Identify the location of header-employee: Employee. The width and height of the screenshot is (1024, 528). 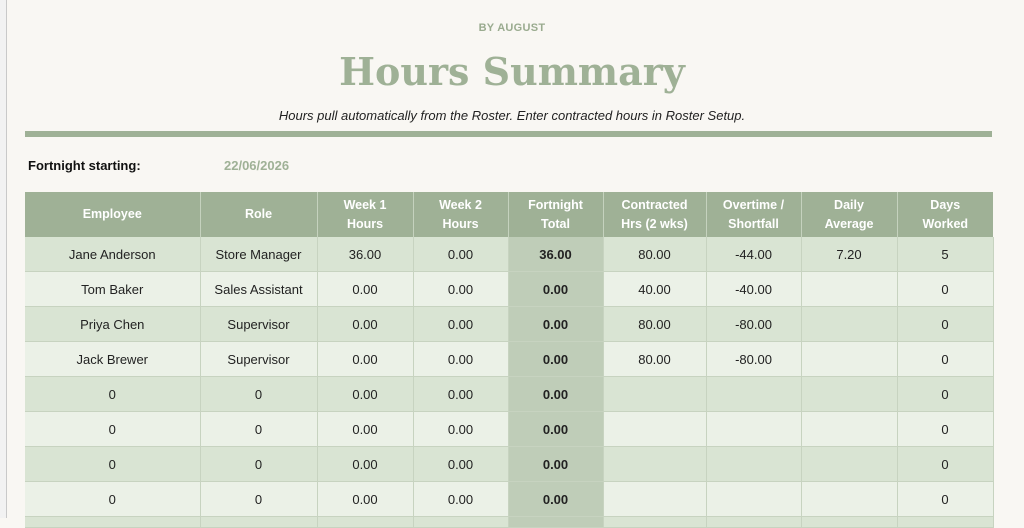
(113, 214).